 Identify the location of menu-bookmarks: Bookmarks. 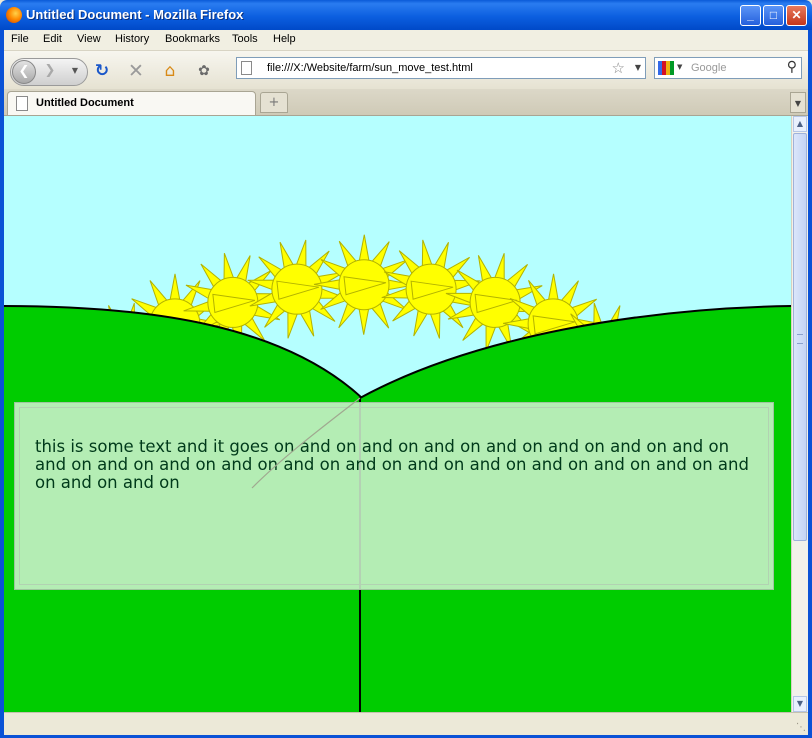
(192, 39).